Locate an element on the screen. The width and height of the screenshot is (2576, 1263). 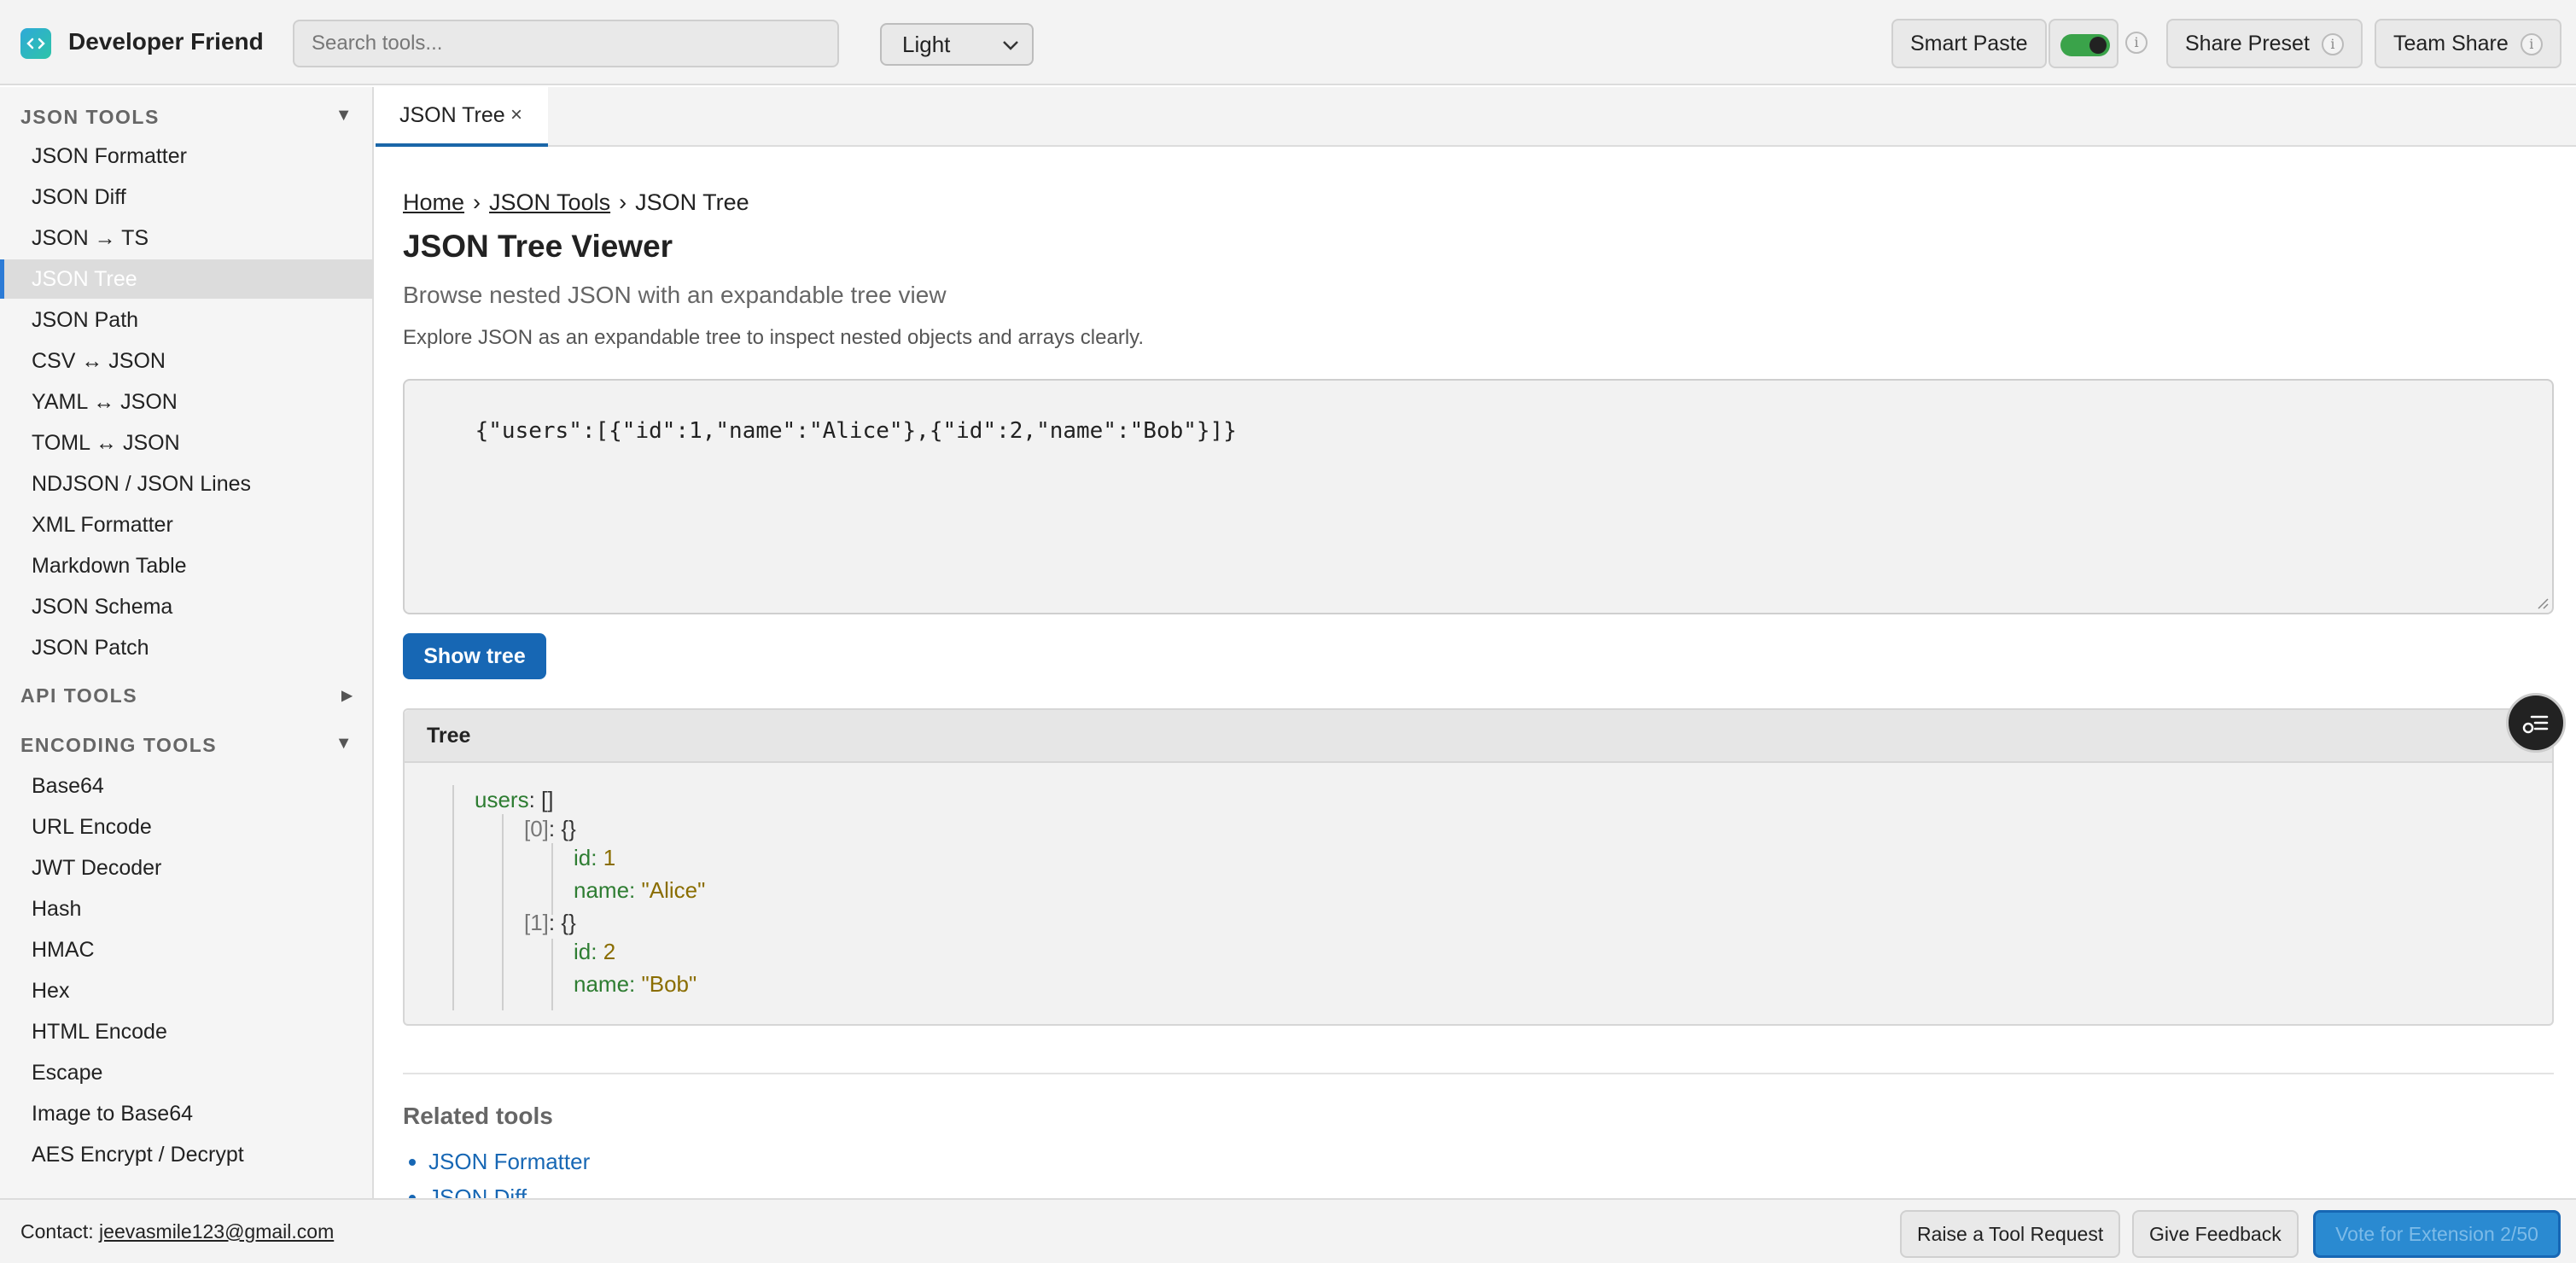
tree-value: "Bob" is located at coordinates (669, 984).